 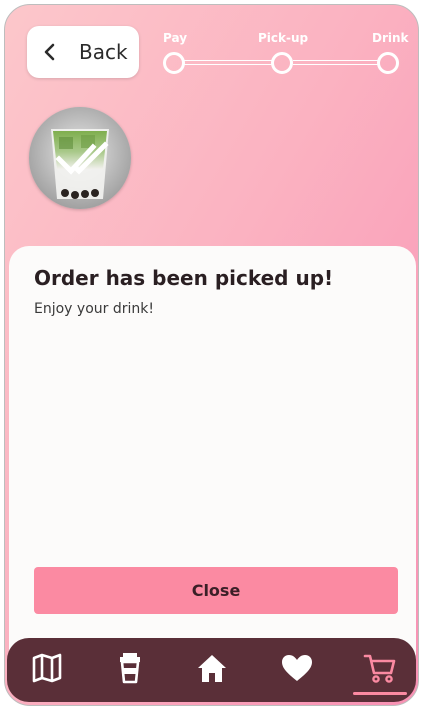 What do you see at coordinates (83, 160) in the screenshot?
I see `double-check-icon` at bounding box center [83, 160].